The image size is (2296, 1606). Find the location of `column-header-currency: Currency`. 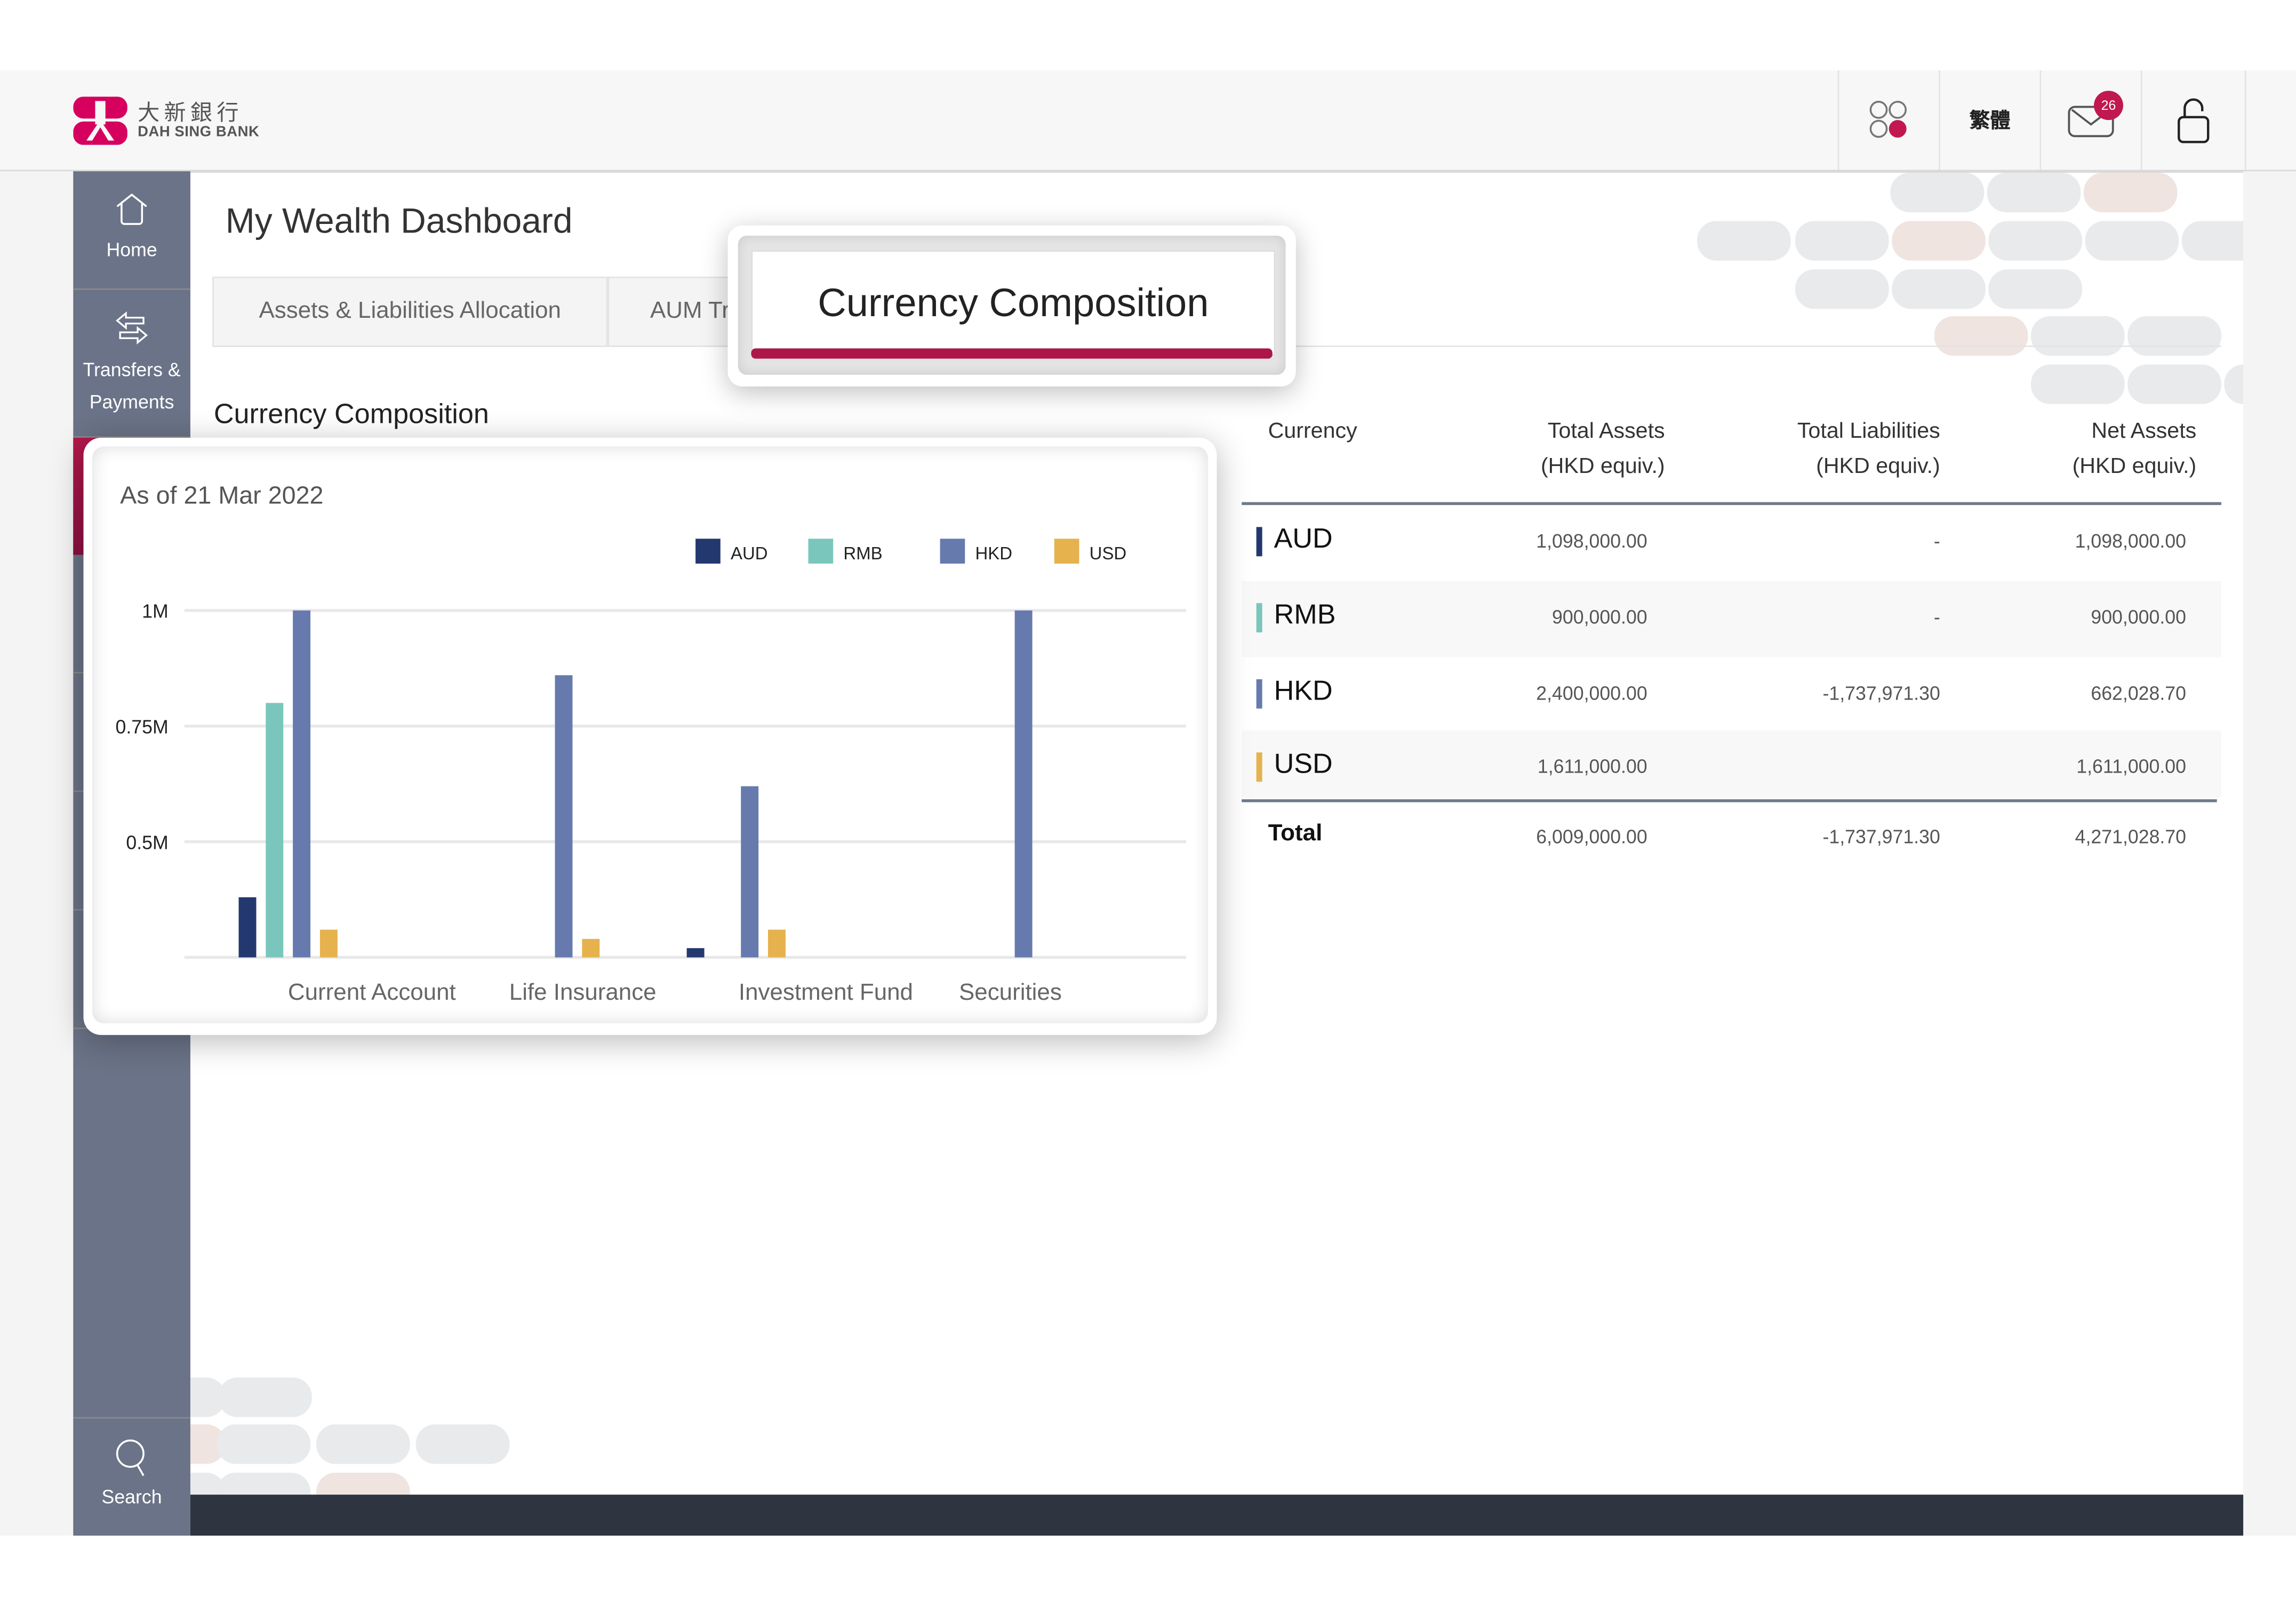

column-header-currency: Currency is located at coordinates (1312, 431).